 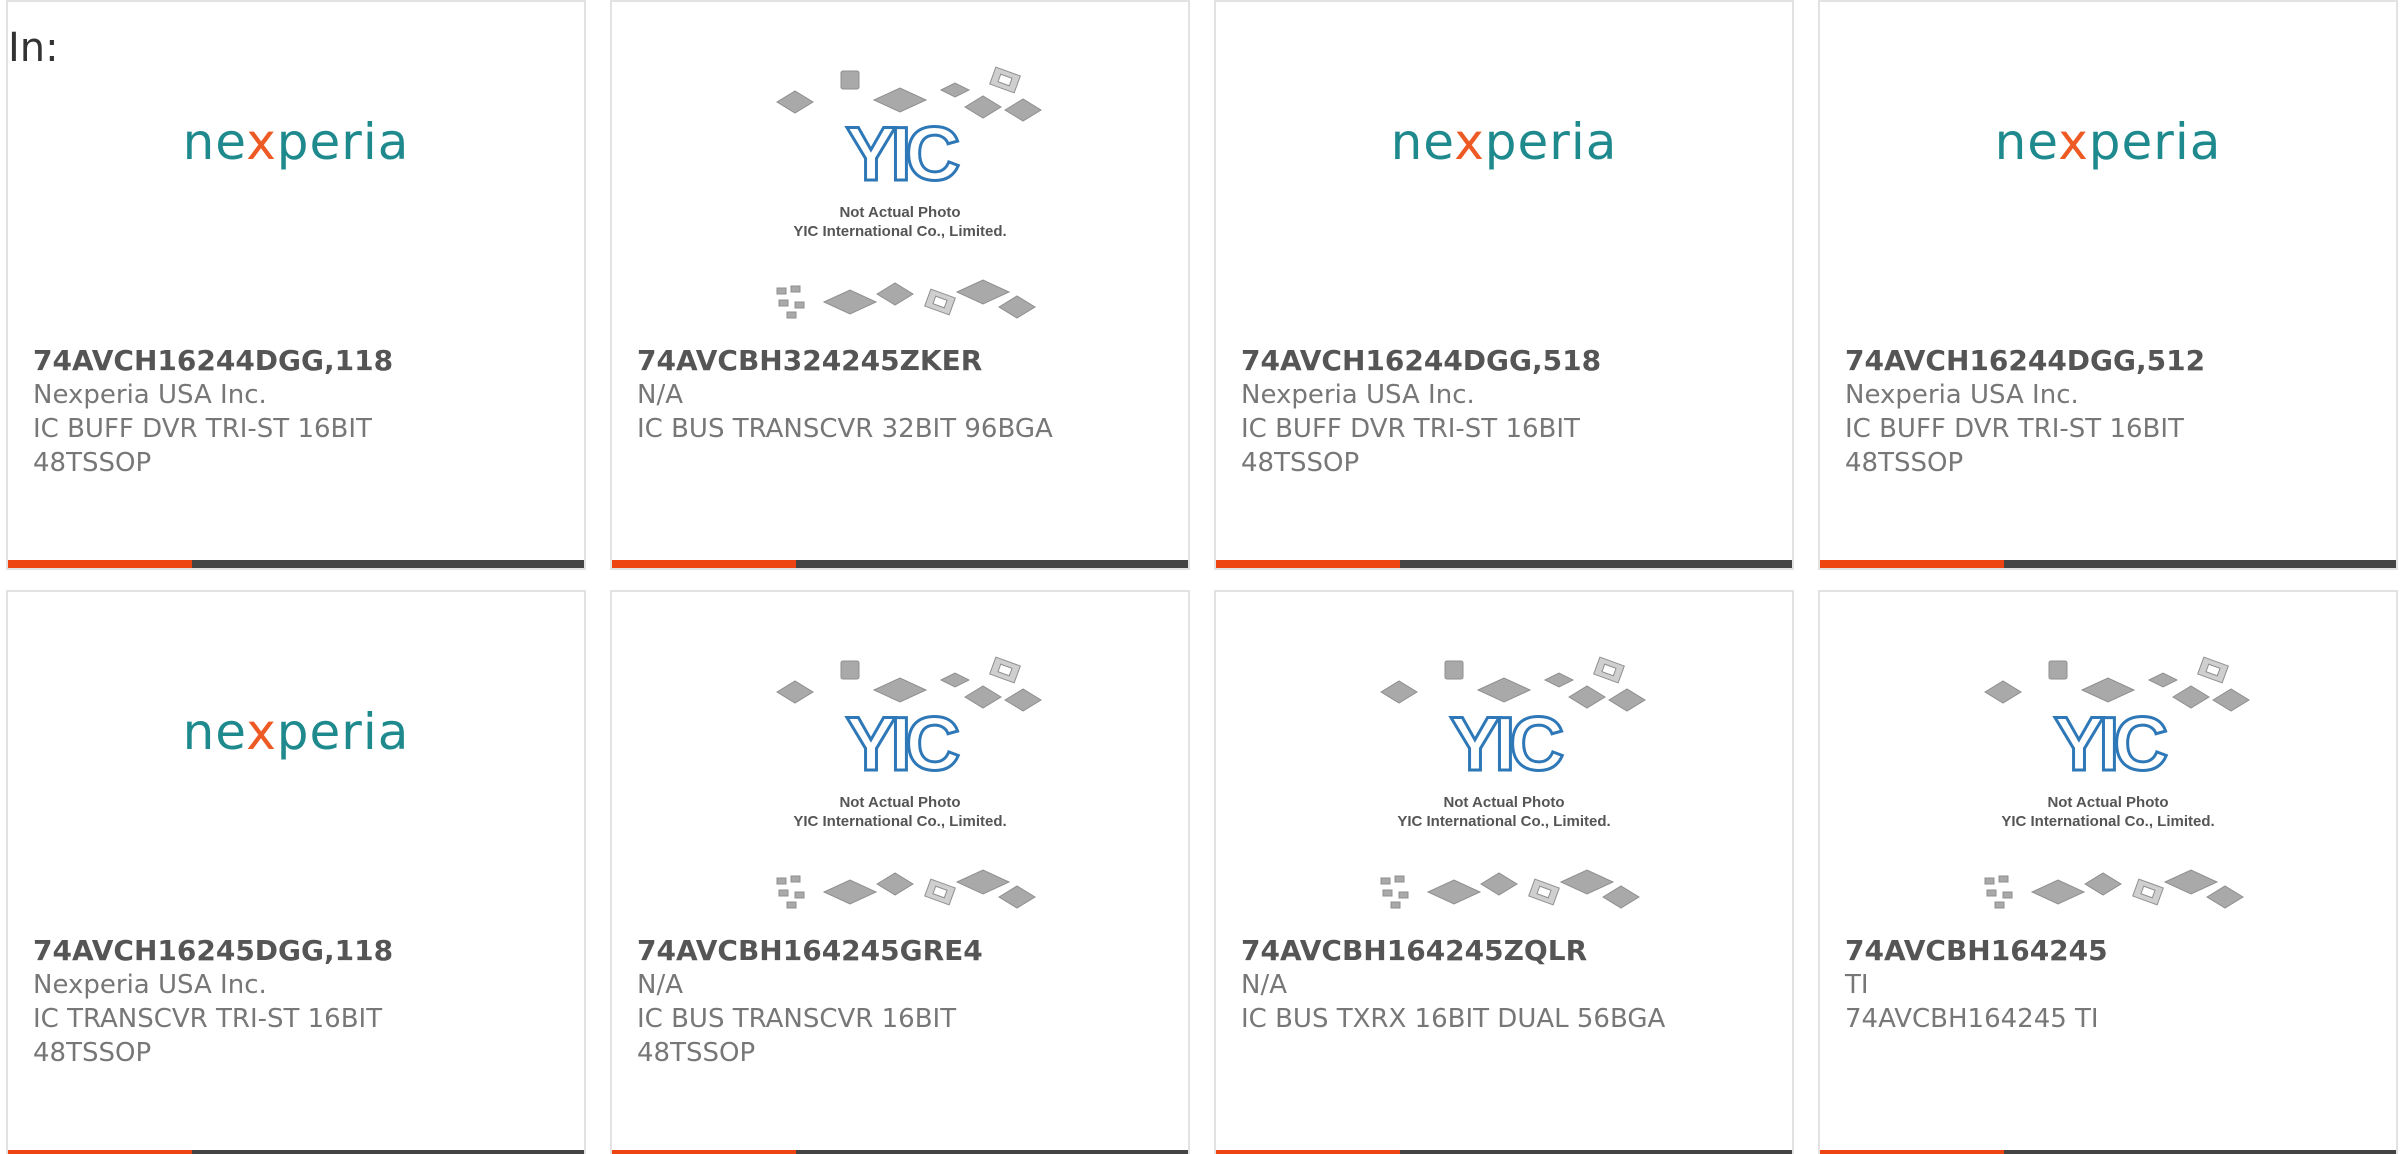 What do you see at coordinates (208, 1019) in the screenshot?
I see `description-line-1: IC TRANSCVR TRI-ST 16BIT` at bounding box center [208, 1019].